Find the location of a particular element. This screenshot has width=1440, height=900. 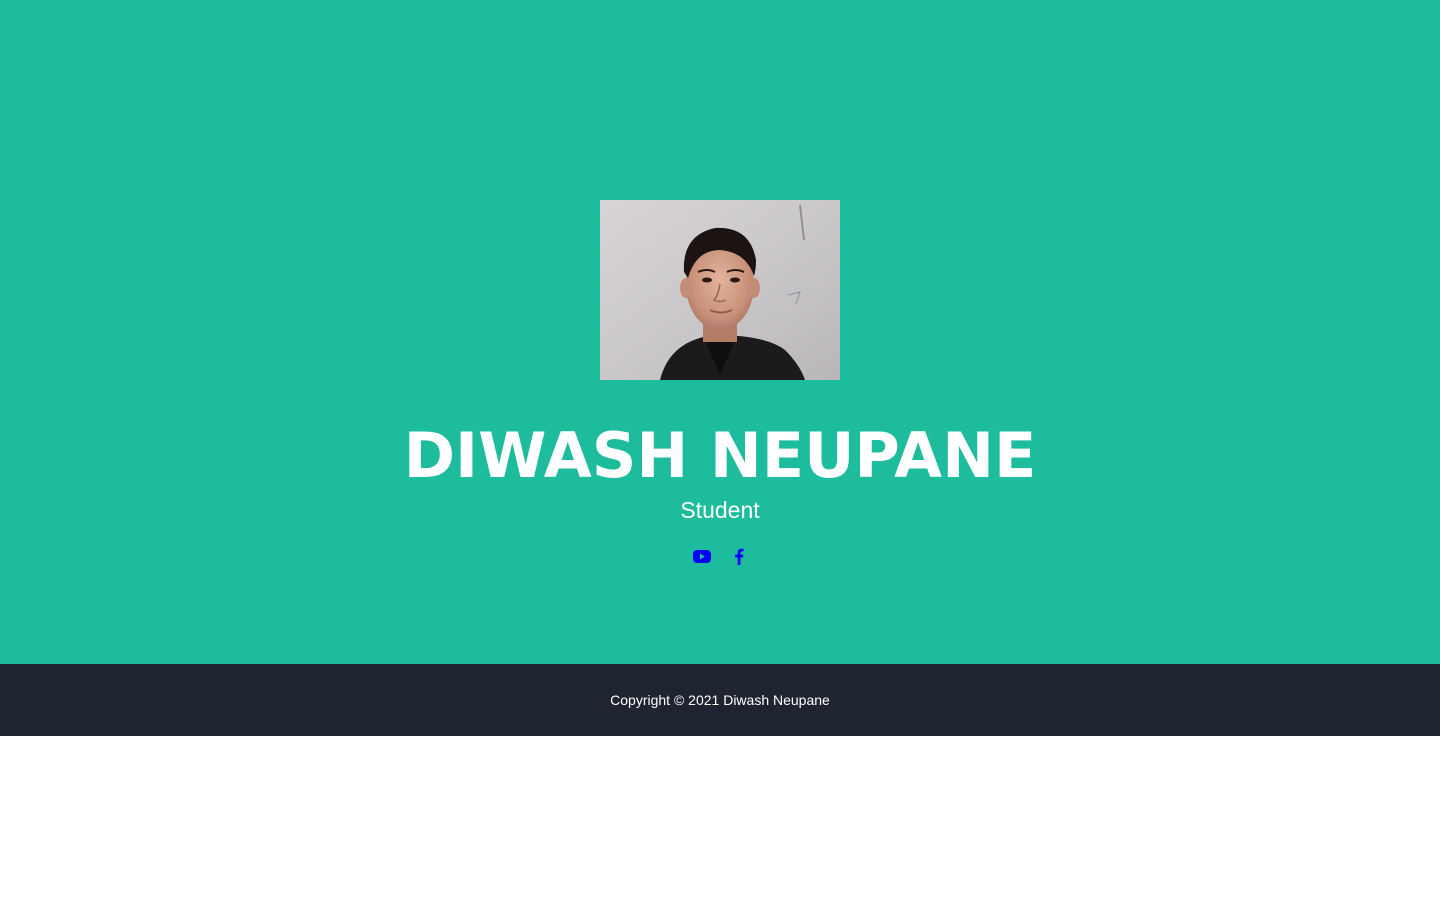

youtube-link is located at coordinates (701, 556).